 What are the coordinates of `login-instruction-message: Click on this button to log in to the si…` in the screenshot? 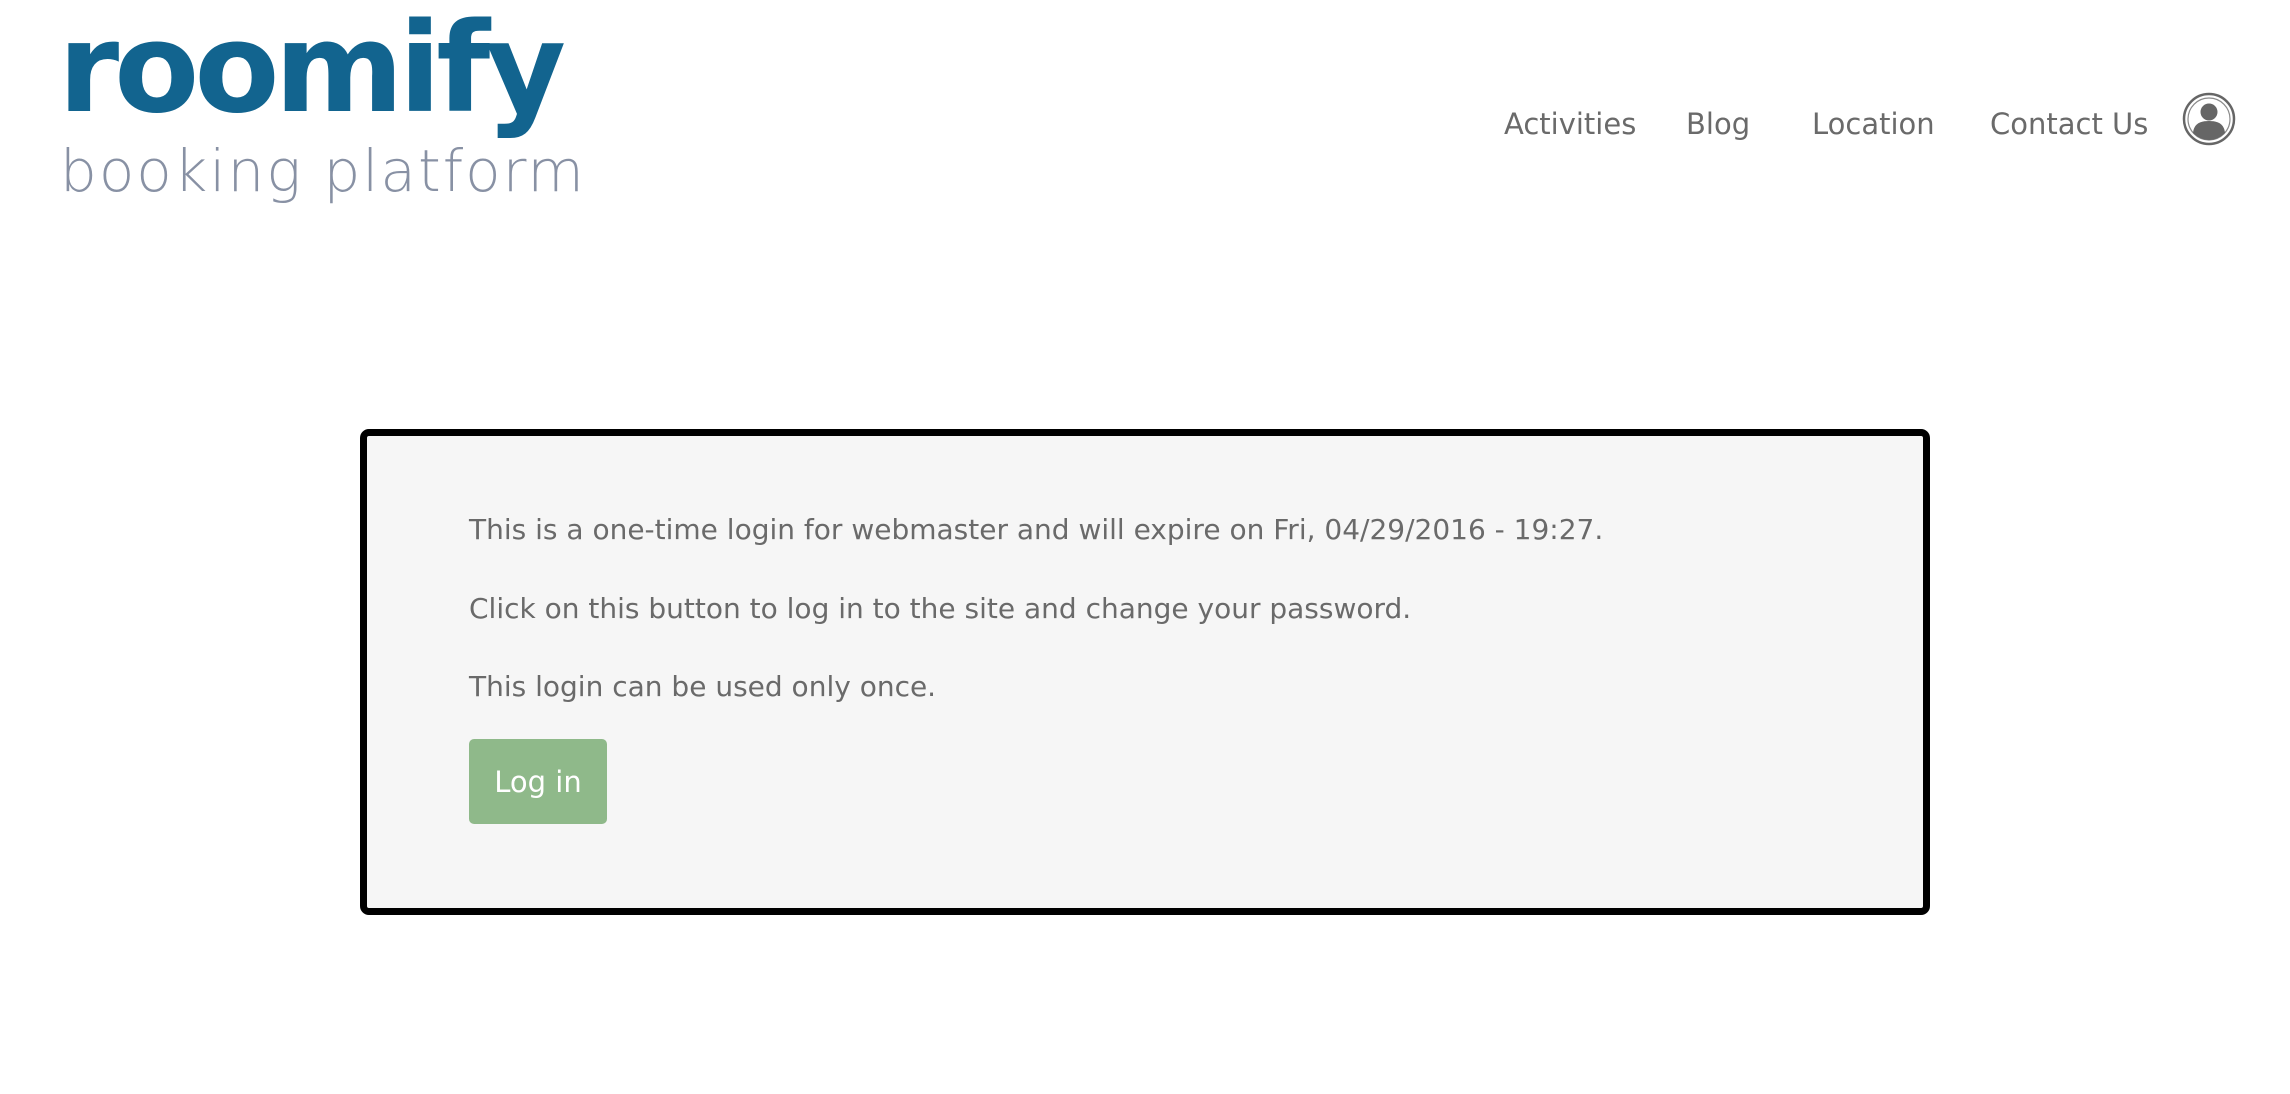 It's located at (940, 608).